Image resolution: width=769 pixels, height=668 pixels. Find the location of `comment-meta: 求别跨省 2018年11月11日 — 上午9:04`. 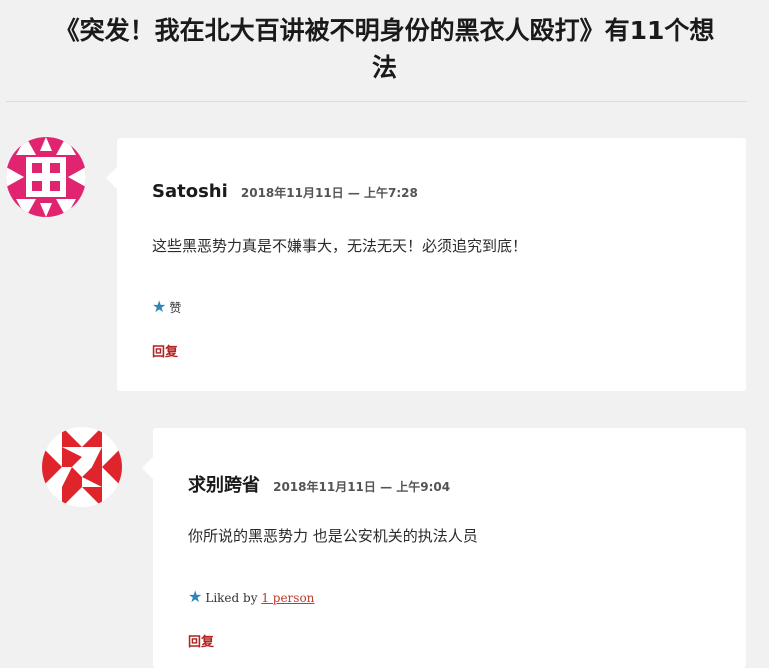

comment-meta: 求别跨省 2018年11月11日 — 上午9:04 is located at coordinates (319, 484).